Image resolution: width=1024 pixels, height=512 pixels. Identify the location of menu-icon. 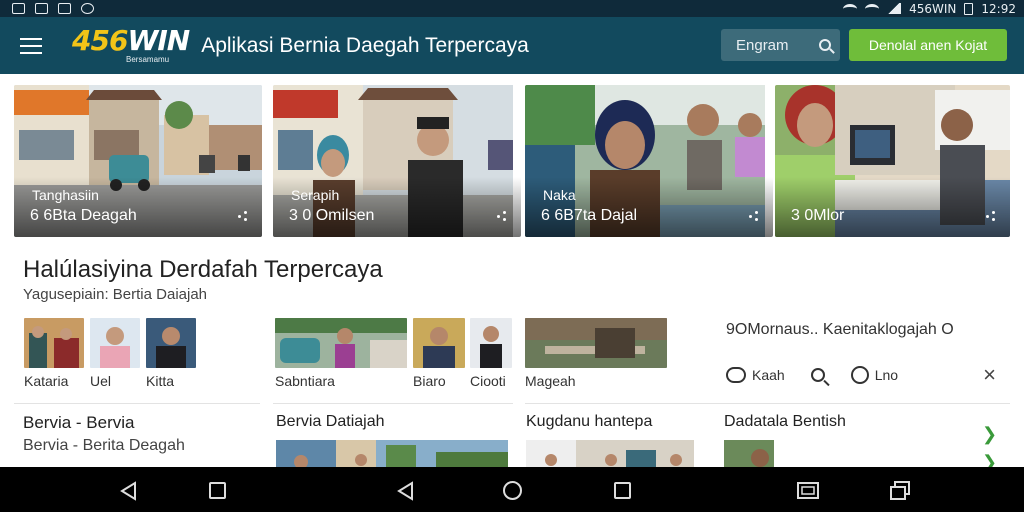
(31, 45).